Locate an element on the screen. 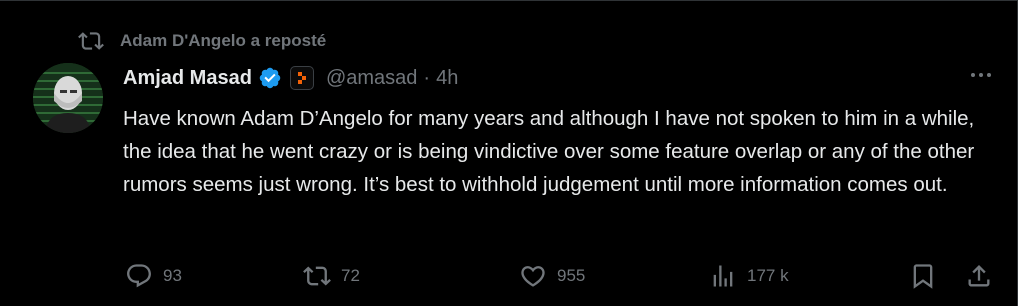 The image size is (1018, 306). share-button is located at coordinates (979, 276).